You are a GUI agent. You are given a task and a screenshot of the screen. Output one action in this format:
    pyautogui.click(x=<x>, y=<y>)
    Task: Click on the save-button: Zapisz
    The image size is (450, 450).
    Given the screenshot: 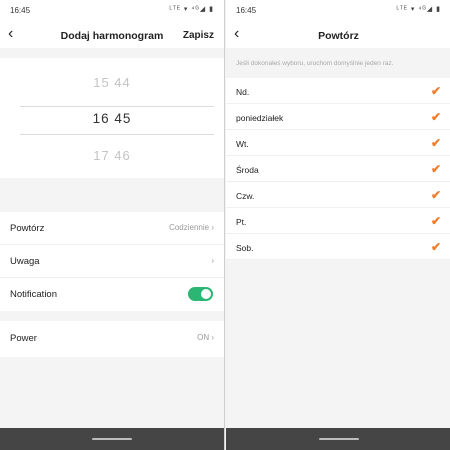 What is the action you would take?
    pyautogui.click(x=198, y=35)
    